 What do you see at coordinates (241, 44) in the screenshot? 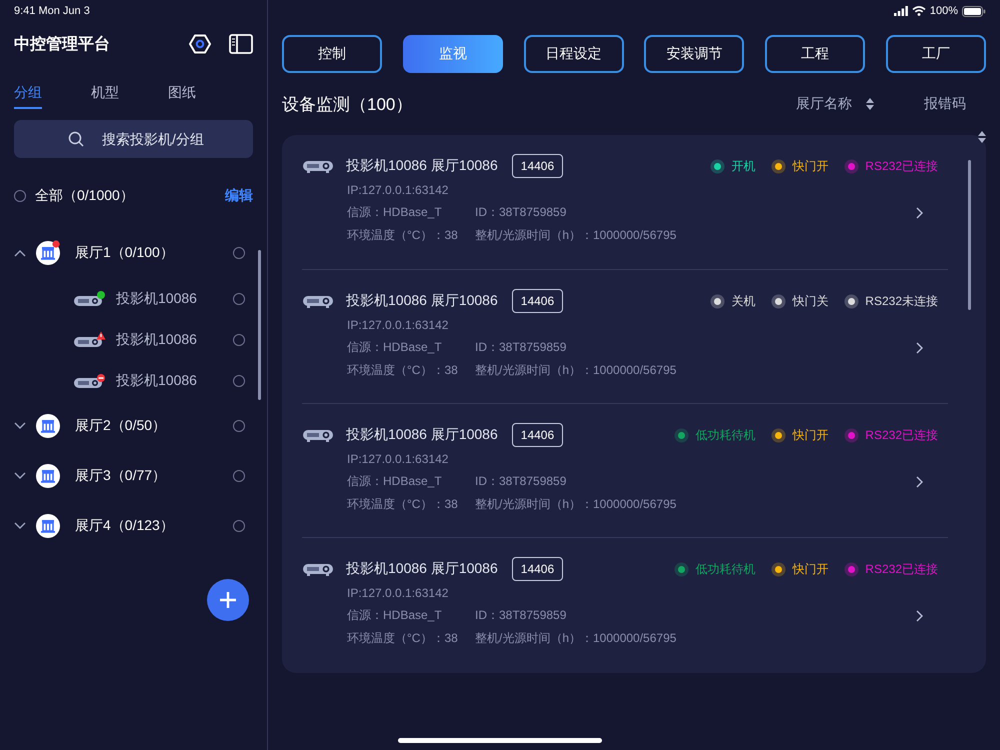
I see `sidebar-toggle-icon` at bounding box center [241, 44].